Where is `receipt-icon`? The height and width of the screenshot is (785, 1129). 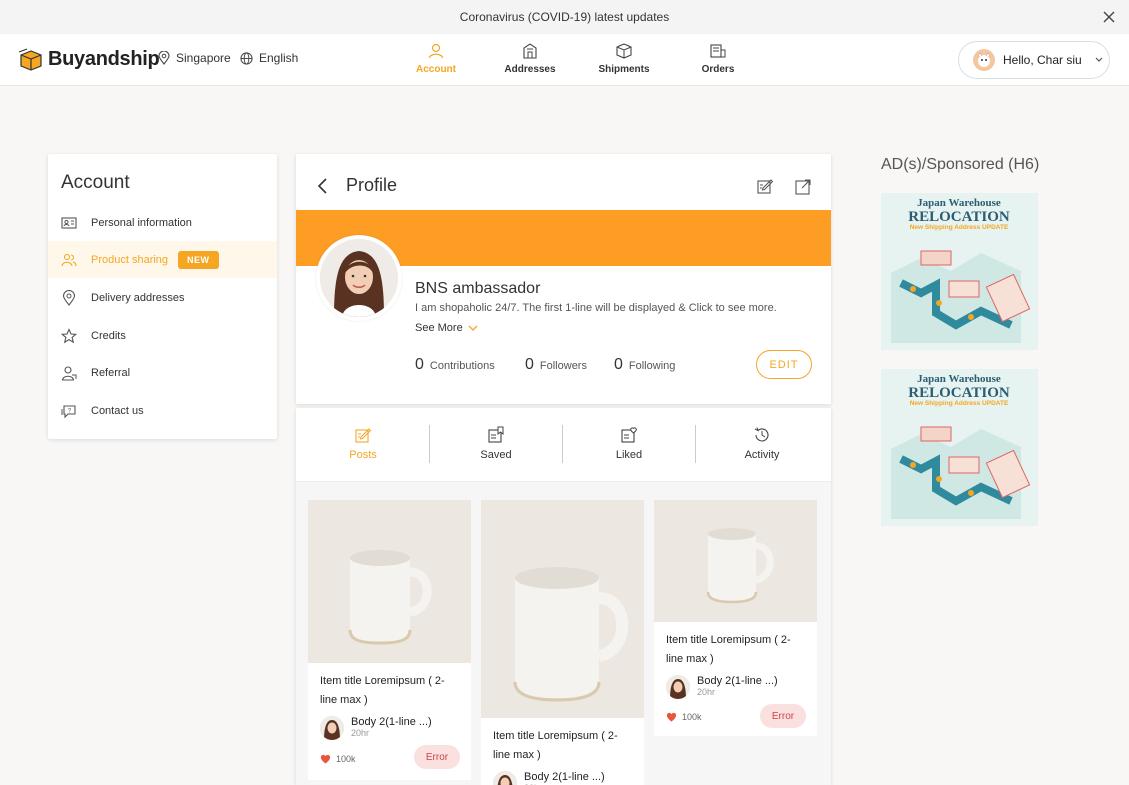
receipt-icon is located at coordinates (718, 51).